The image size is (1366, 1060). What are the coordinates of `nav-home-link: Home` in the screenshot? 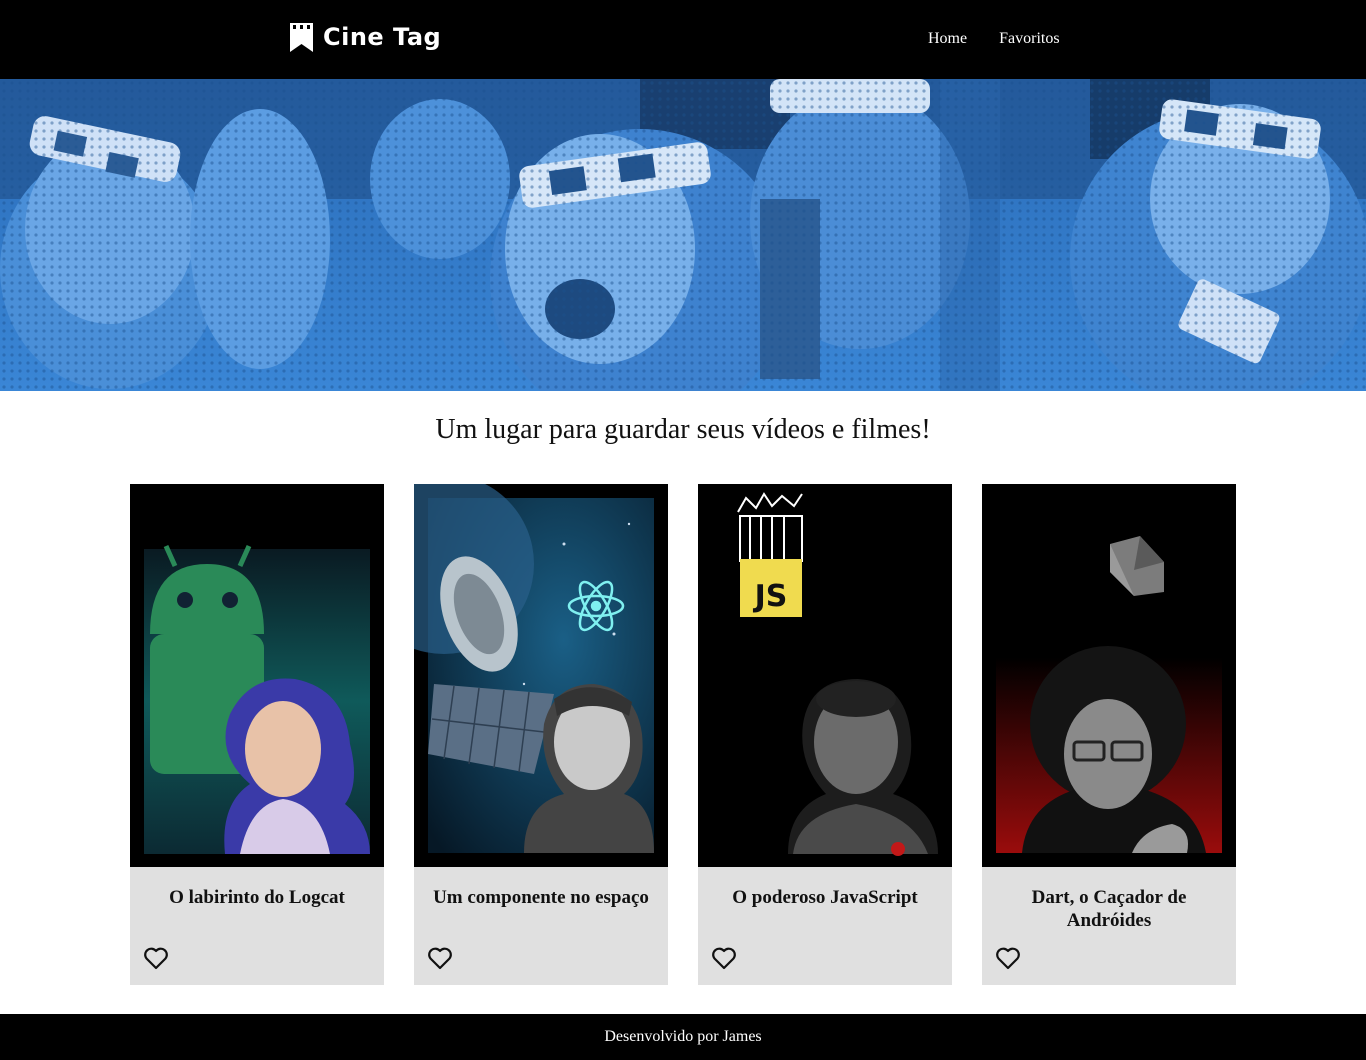 It's located at (947, 39).